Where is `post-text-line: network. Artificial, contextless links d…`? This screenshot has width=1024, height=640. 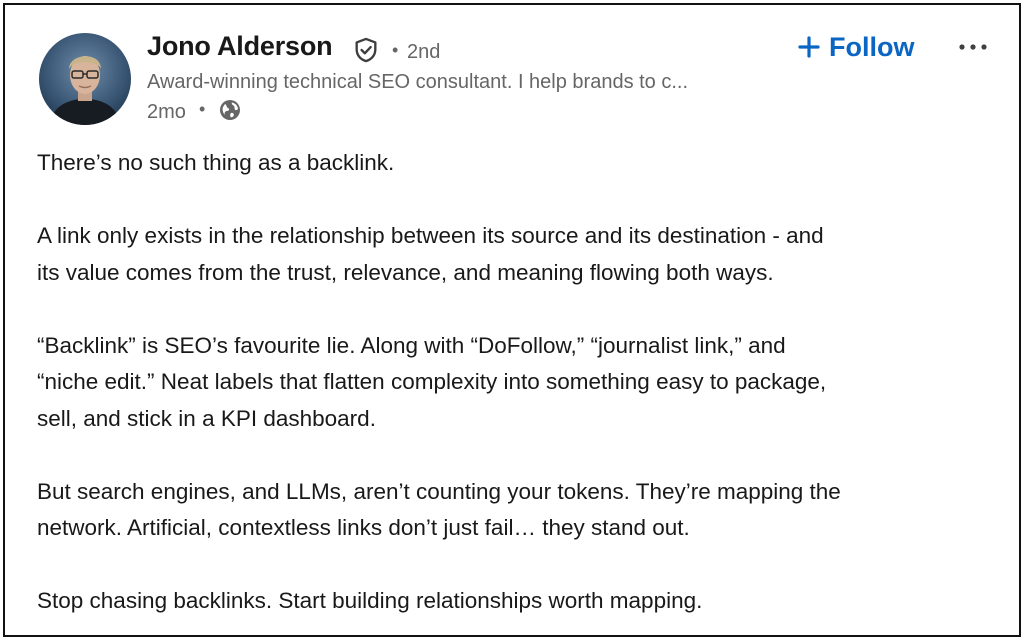
post-text-line: network. Artificial, contextless links d… is located at coordinates (363, 527).